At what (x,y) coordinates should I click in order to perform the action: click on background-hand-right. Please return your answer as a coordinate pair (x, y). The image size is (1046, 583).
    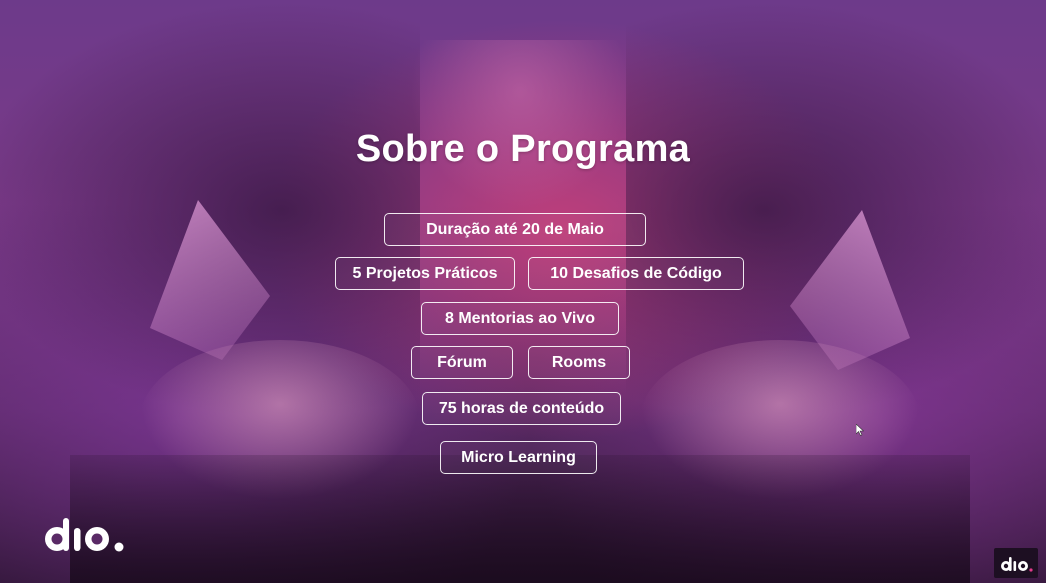
    Looking at the image, I should click on (780, 420).